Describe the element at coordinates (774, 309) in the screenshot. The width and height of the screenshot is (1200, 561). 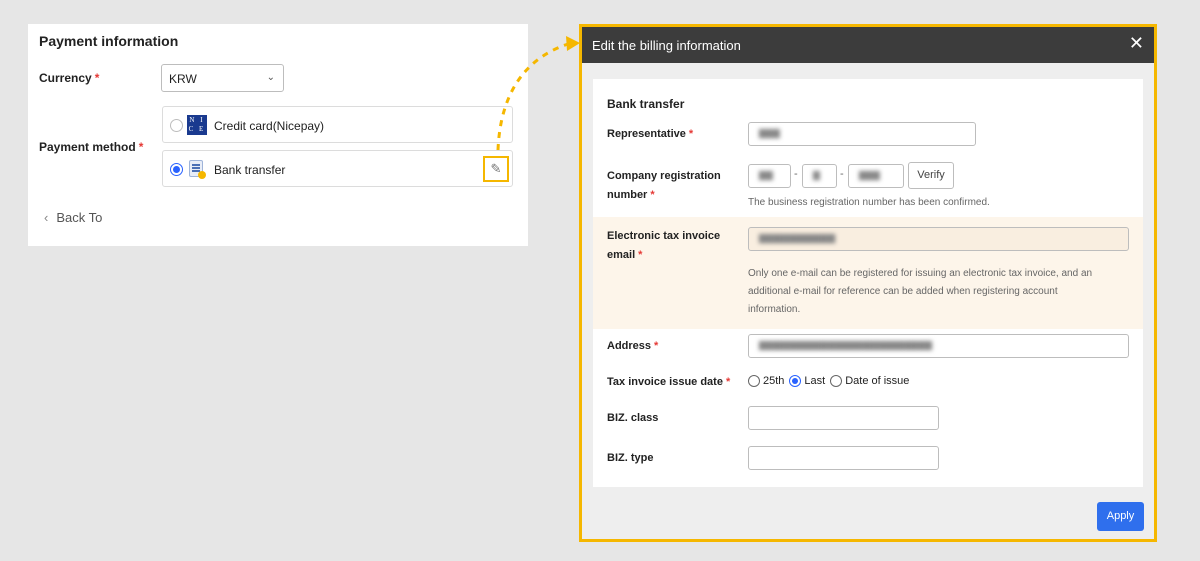
I see `tax-email-hint-line3: information.` at that location.